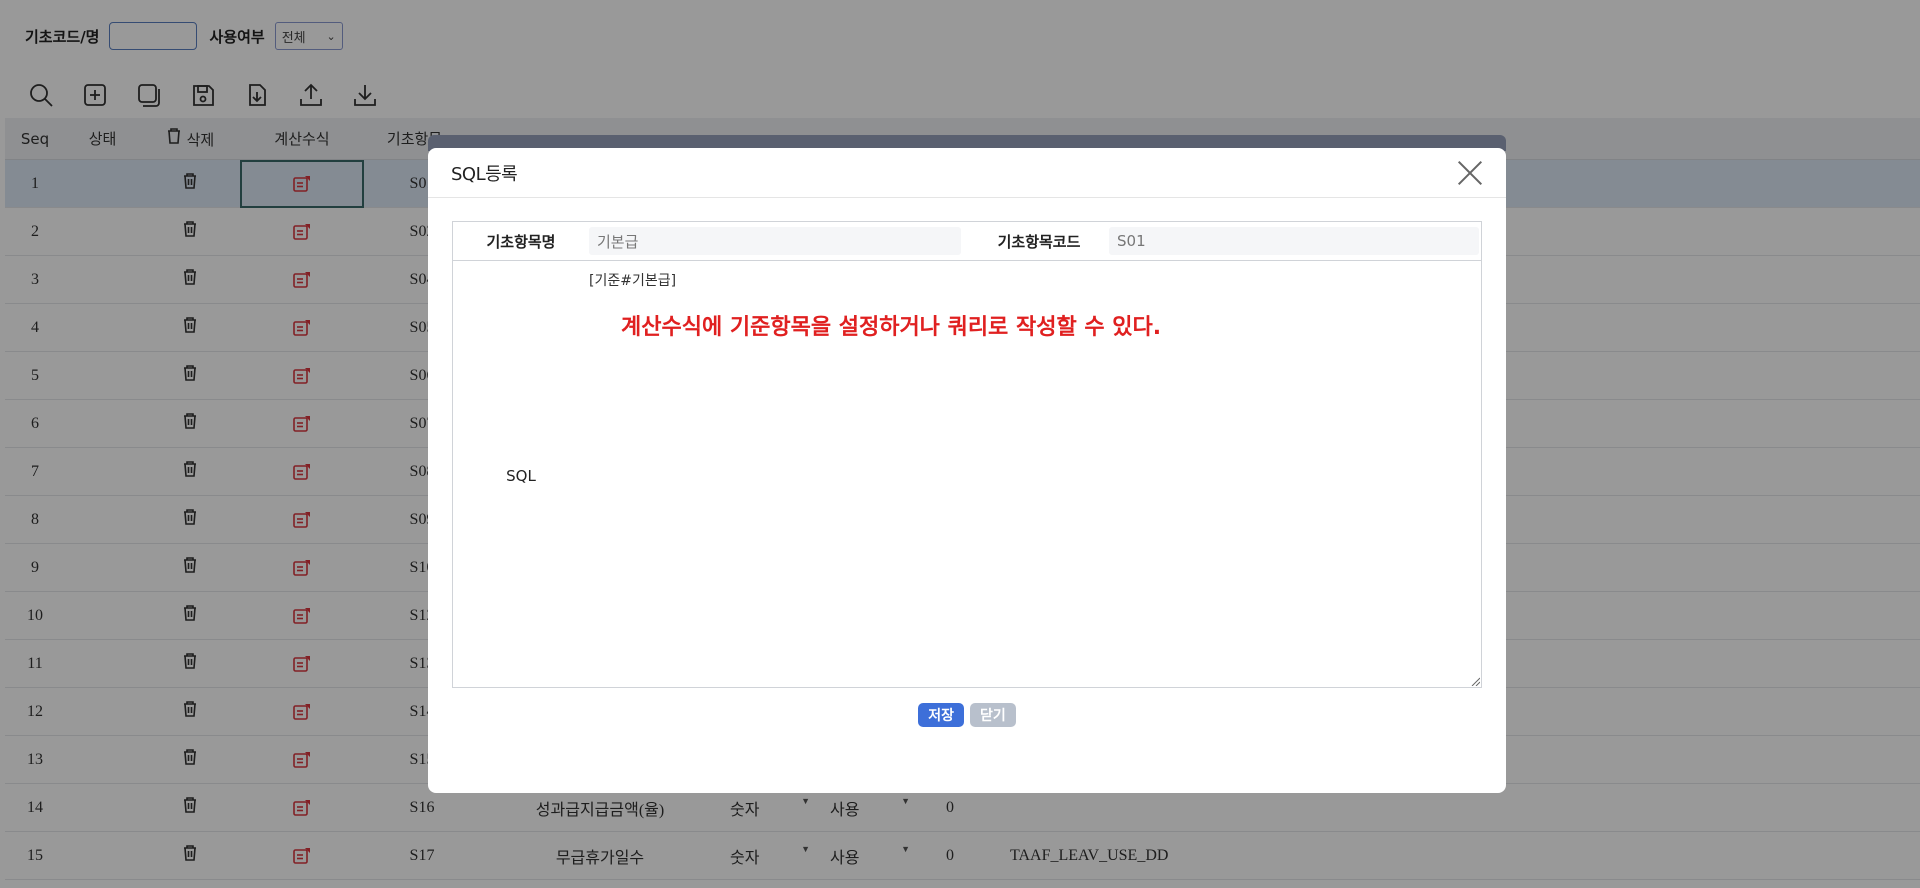  Describe the element at coordinates (967, 173) in the screenshot. I see `modal-header: SQL등록` at that location.